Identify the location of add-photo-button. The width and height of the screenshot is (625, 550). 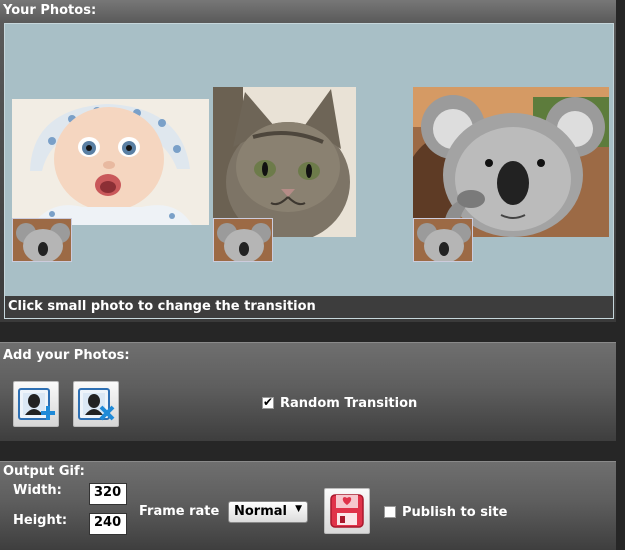
(36, 404).